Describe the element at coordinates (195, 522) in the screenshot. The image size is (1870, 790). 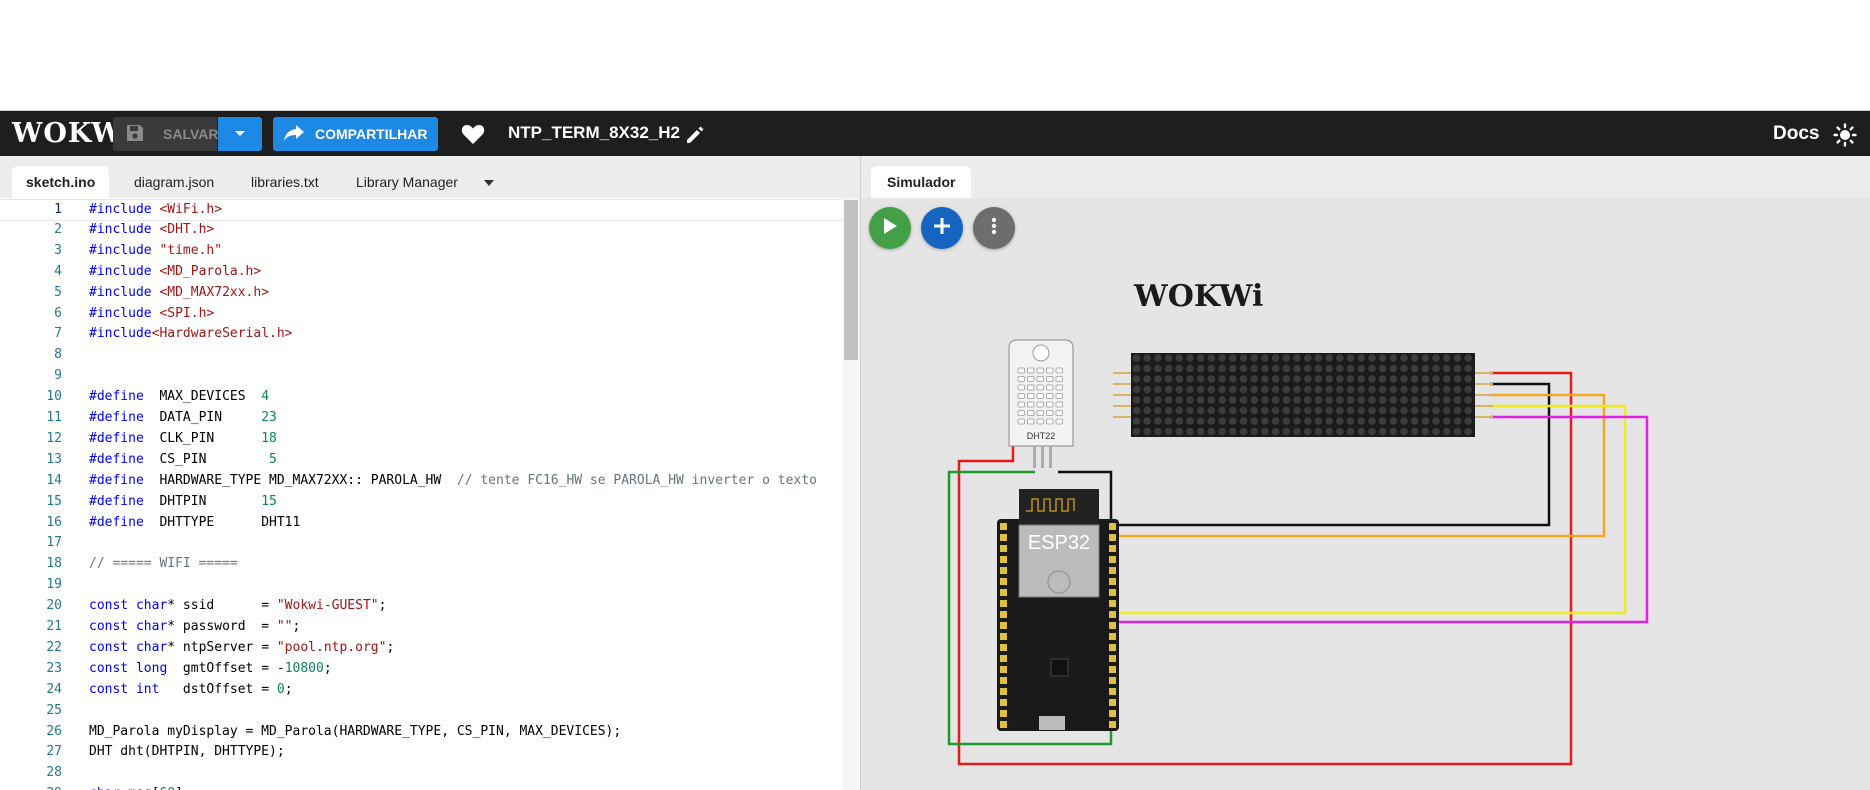
I see `code-text: #define DHTTYPE DHT11` at that location.